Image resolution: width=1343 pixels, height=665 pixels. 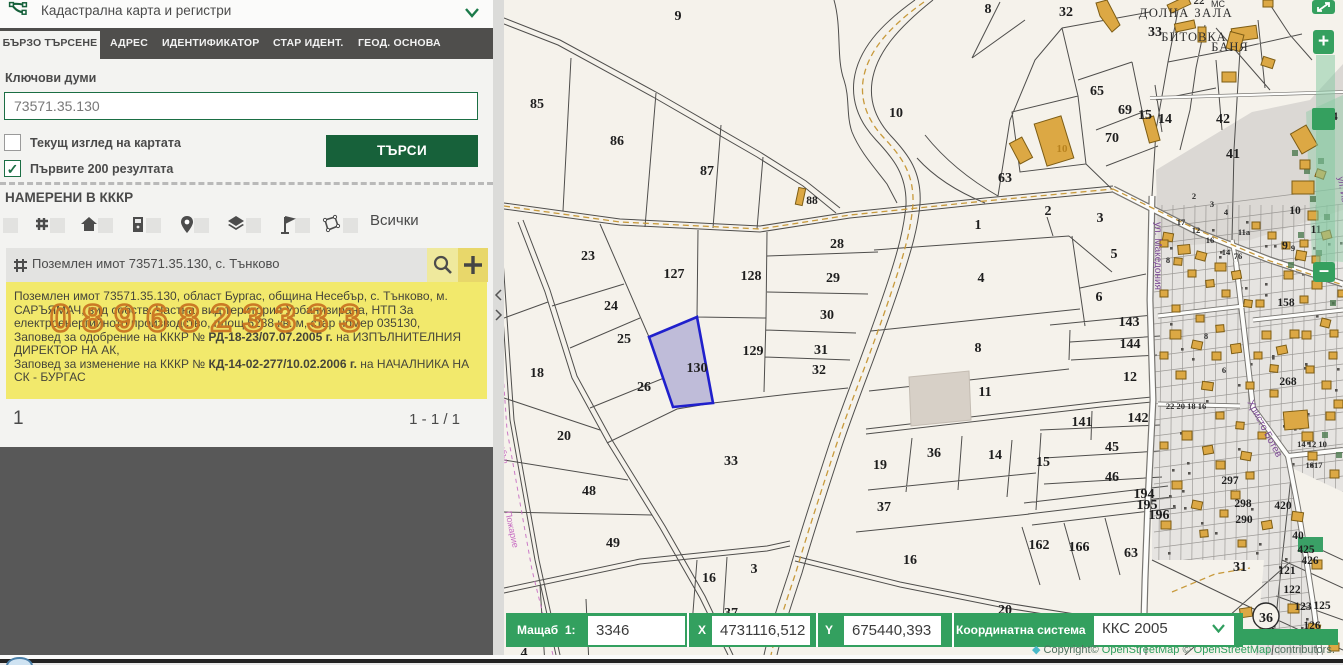 I want to click on svg-text: 29, so click(x=833, y=278).